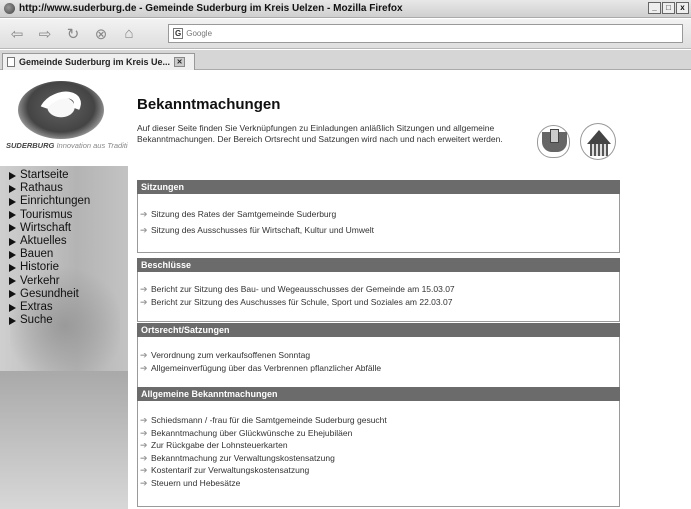  Describe the element at coordinates (11, 62) in the screenshot. I see `page-icon` at that location.